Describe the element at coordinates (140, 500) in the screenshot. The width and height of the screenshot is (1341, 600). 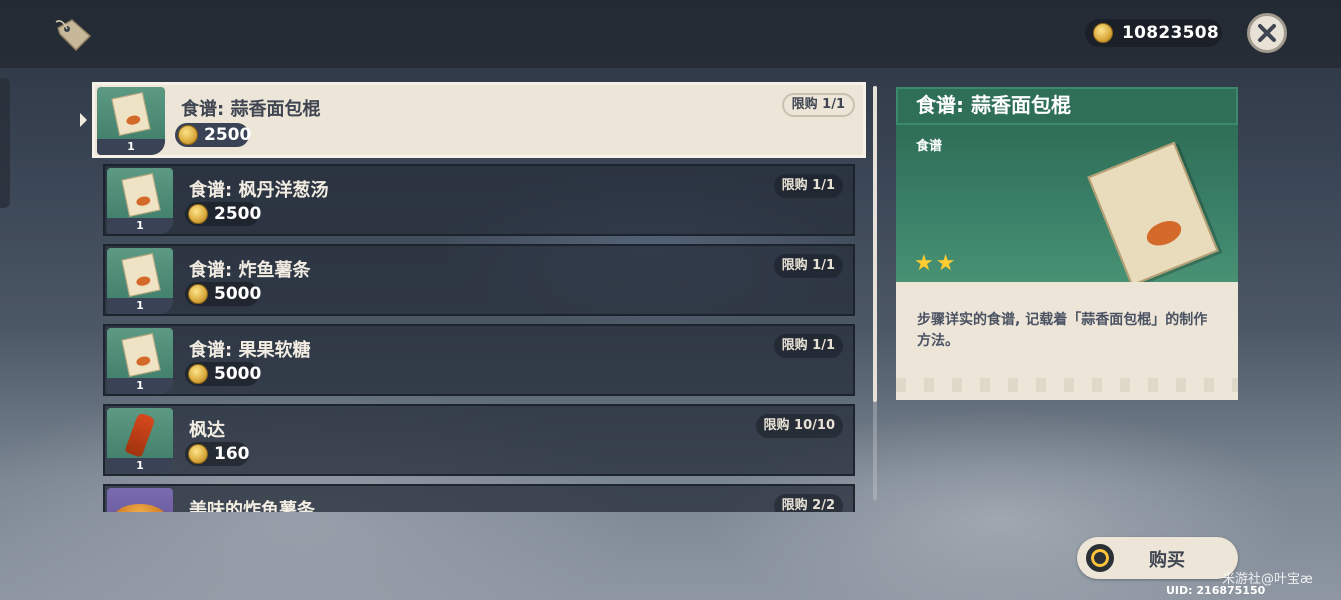
I see `item-thumbnail` at that location.